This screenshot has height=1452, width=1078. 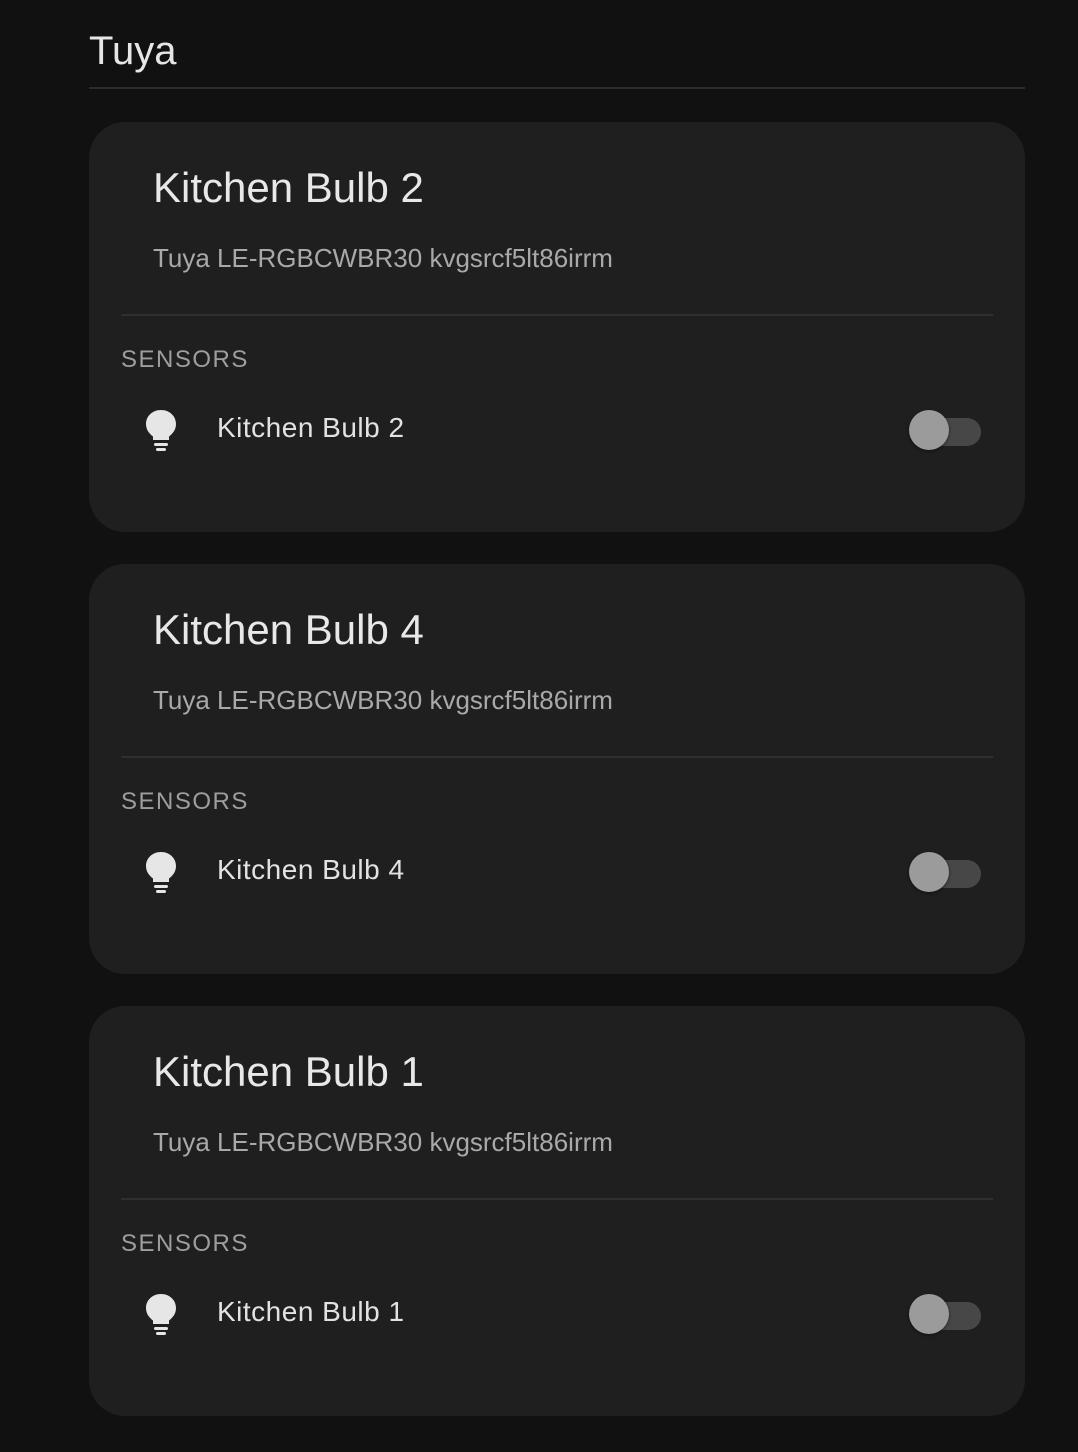 I want to click on device-title: Kitchen Bulb 4, so click(x=288, y=629).